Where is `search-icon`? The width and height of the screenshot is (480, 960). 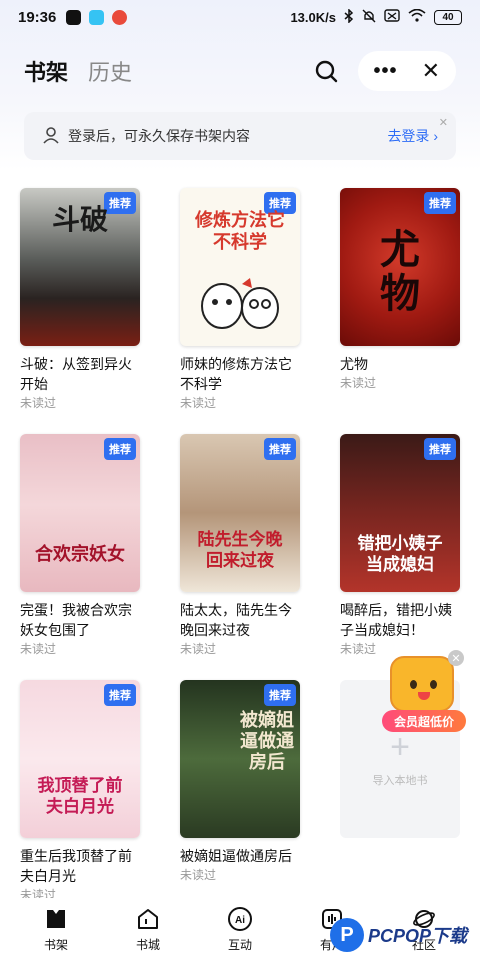
search-icon is located at coordinates (326, 71).